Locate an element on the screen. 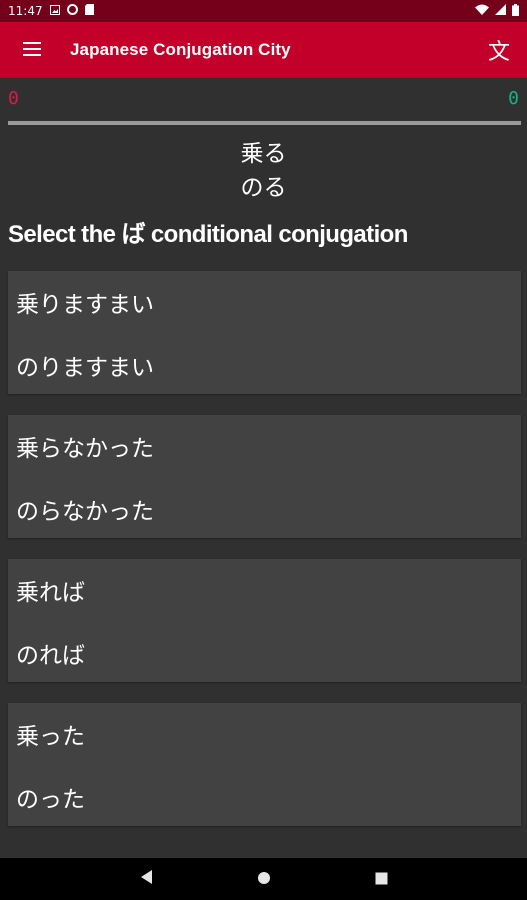 Image resolution: width=527 pixels, height=900 pixels. gallery-icon is located at coordinates (54, 11).